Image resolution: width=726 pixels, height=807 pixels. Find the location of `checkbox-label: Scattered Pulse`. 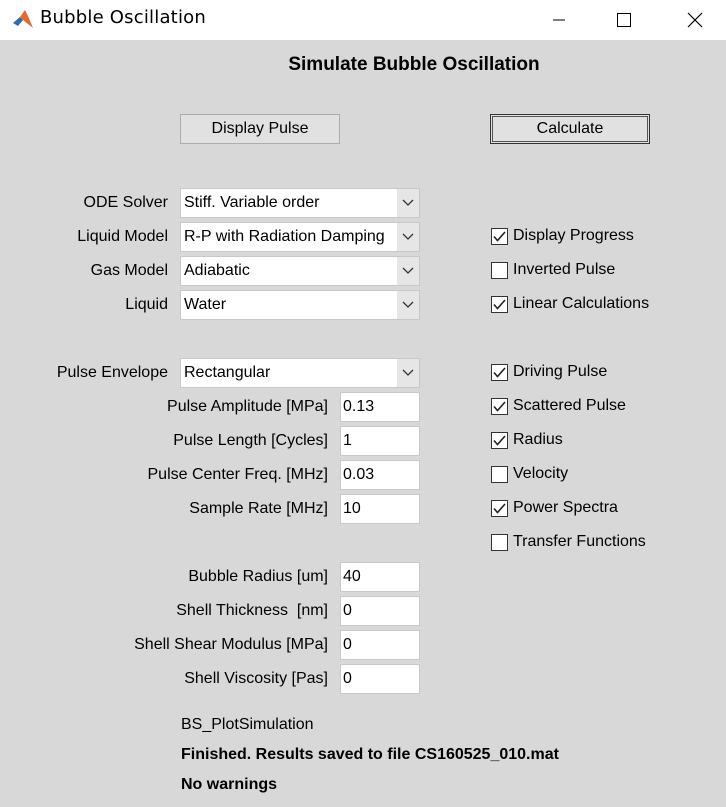

checkbox-label: Scattered Pulse is located at coordinates (569, 405).